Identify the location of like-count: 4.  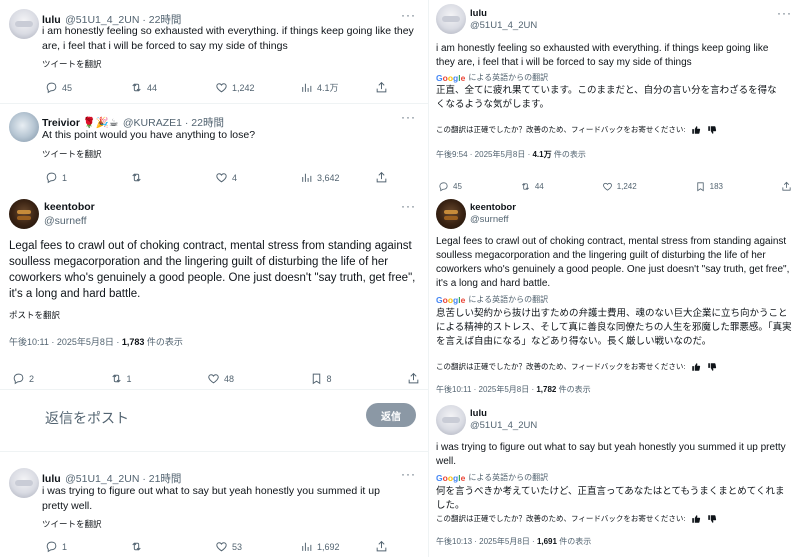
(235, 177).